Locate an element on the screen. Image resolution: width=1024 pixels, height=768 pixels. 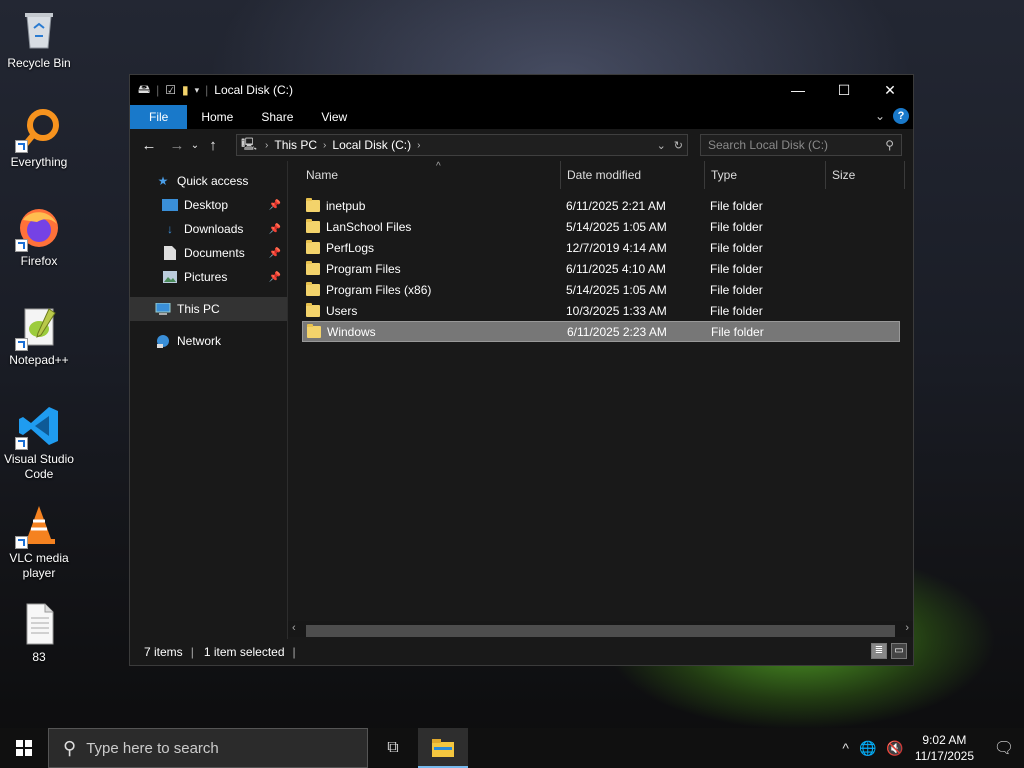
clock-date: 11/17/2025 is located at coordinates (944, 756).